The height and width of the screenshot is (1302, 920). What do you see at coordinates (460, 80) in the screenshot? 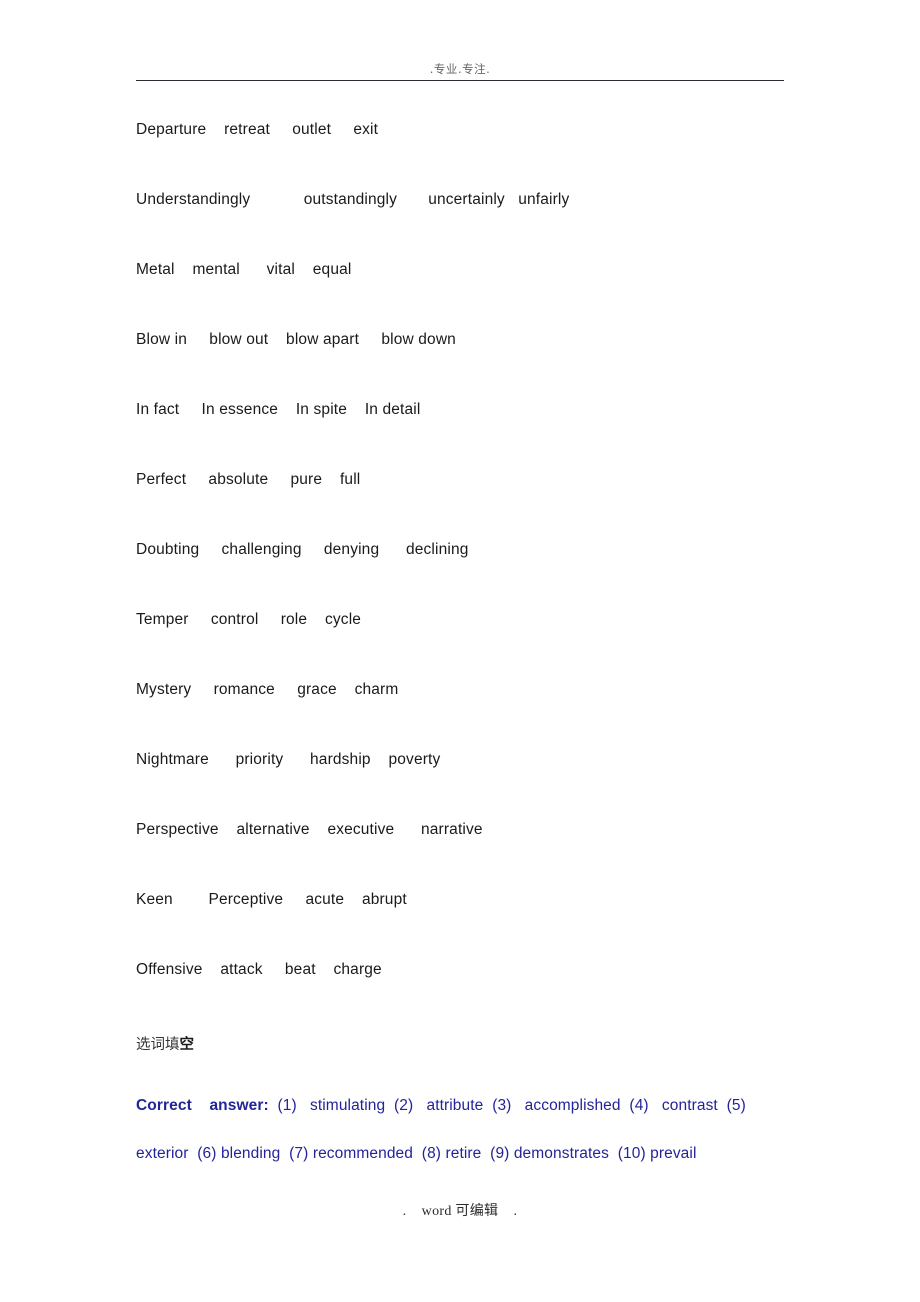
I see `header-divider-rule` at bounding box center [460, 80].